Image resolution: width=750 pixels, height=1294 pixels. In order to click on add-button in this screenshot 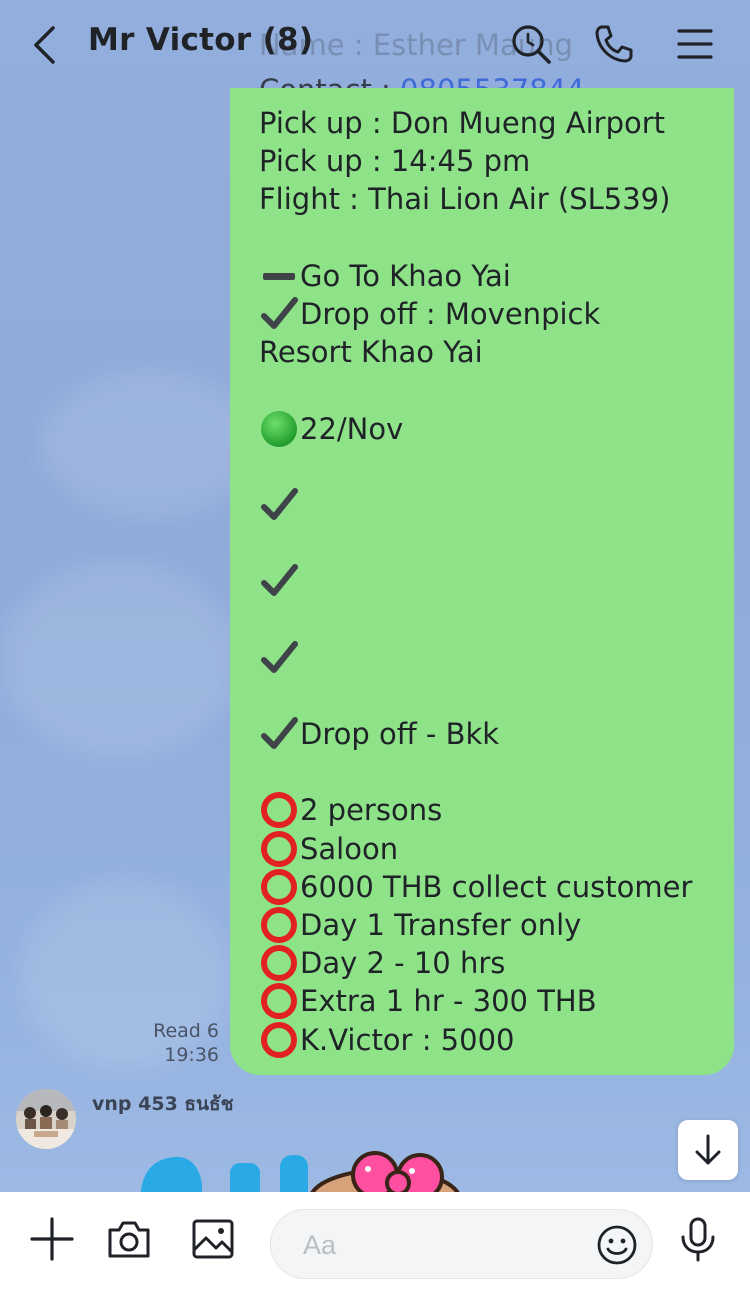, I will do `click(52, 1239)`.